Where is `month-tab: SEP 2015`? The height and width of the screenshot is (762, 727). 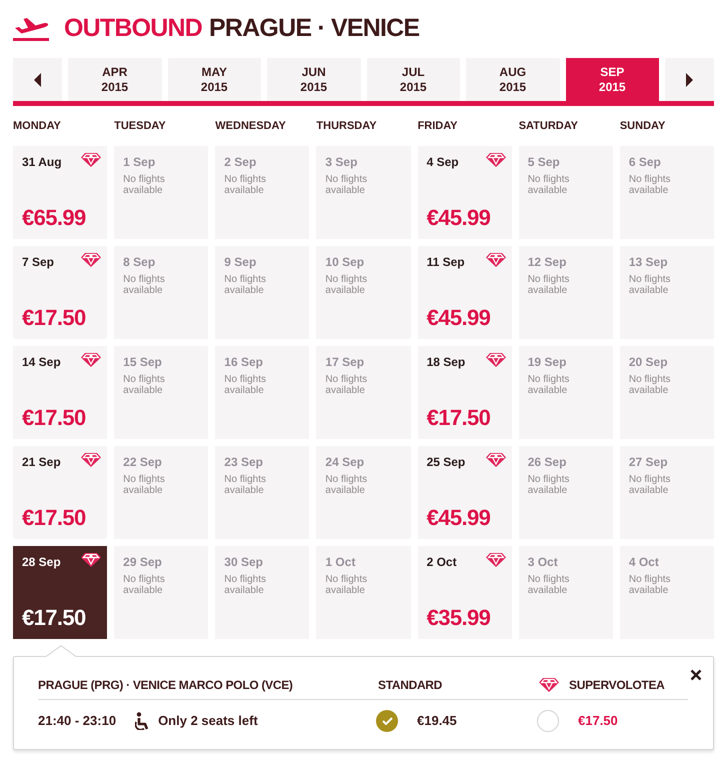
month-tab: SEP 2015 is located at coordinates (612, 79).